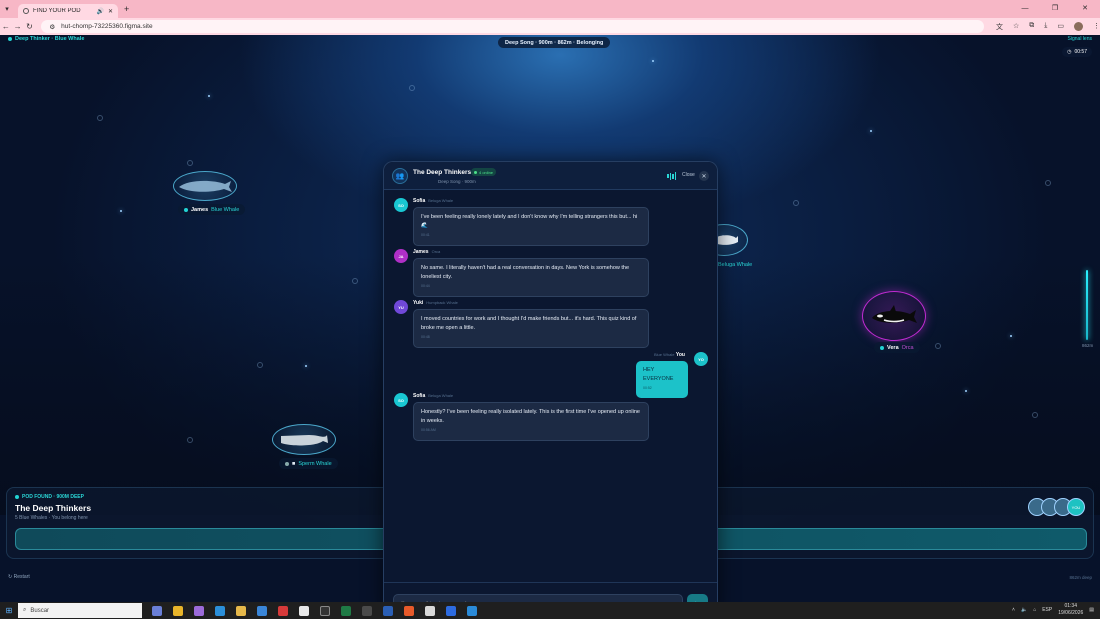  What do you see at coordinates (49, 497) in the screenshot?
I see `pod-found-kicker: POD FOUND · 900M DEEP` at bounding box center [49, 497].